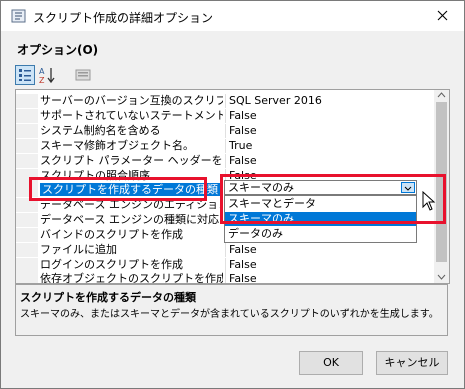 This screenshot has width=465, height=389. I want to click on scroll-down-icon, so click(441, 277).